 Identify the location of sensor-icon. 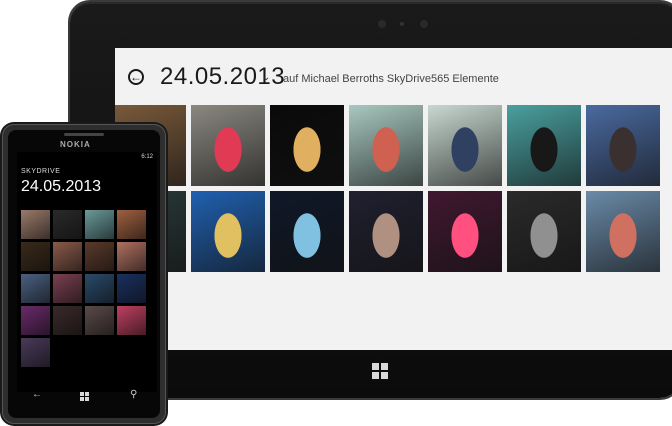
(402, 24).